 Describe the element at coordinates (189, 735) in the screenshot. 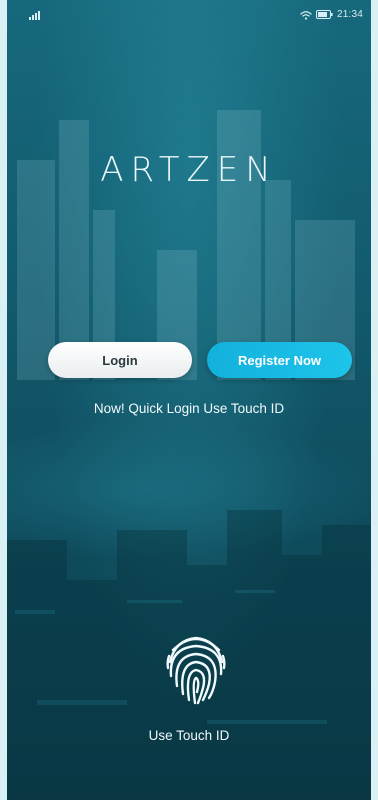

I see `touch-id-label: Use Touch ID` at that location.